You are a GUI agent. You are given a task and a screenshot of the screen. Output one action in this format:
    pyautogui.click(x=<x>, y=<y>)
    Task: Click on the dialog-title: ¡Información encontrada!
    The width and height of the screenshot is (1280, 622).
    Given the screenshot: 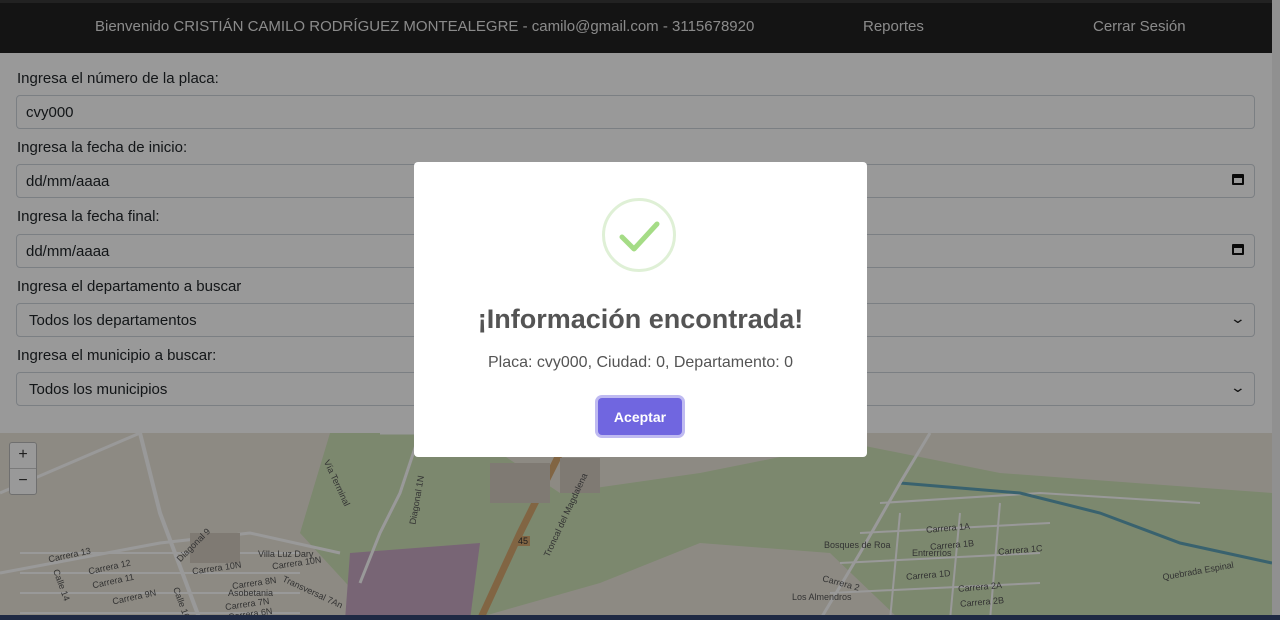 What is the action you would take?
    pyautogui.click(x=640, y=319)
    